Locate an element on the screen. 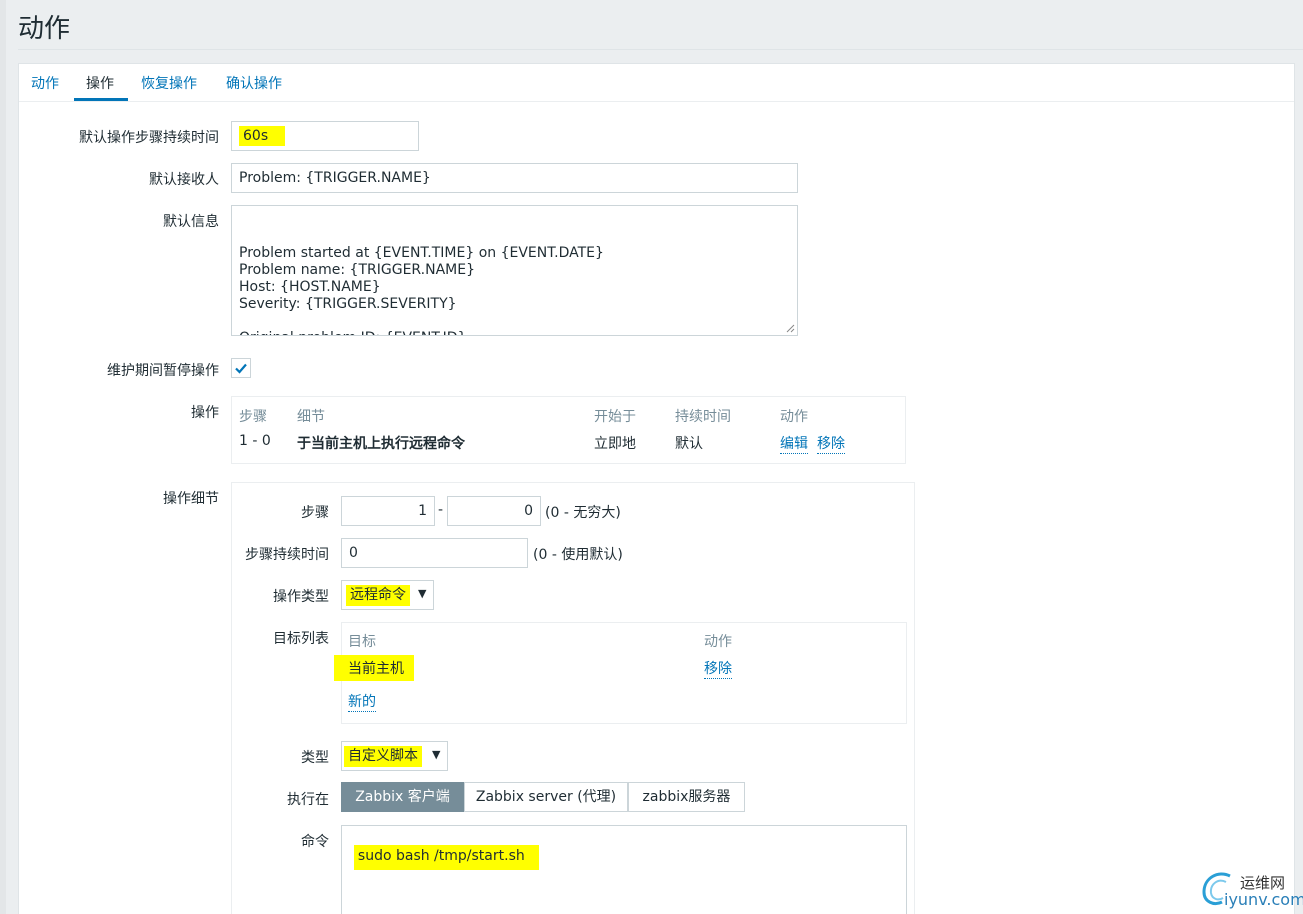  execute-on-server-button: zabbix服务器 is located at coordinates (686, 797).